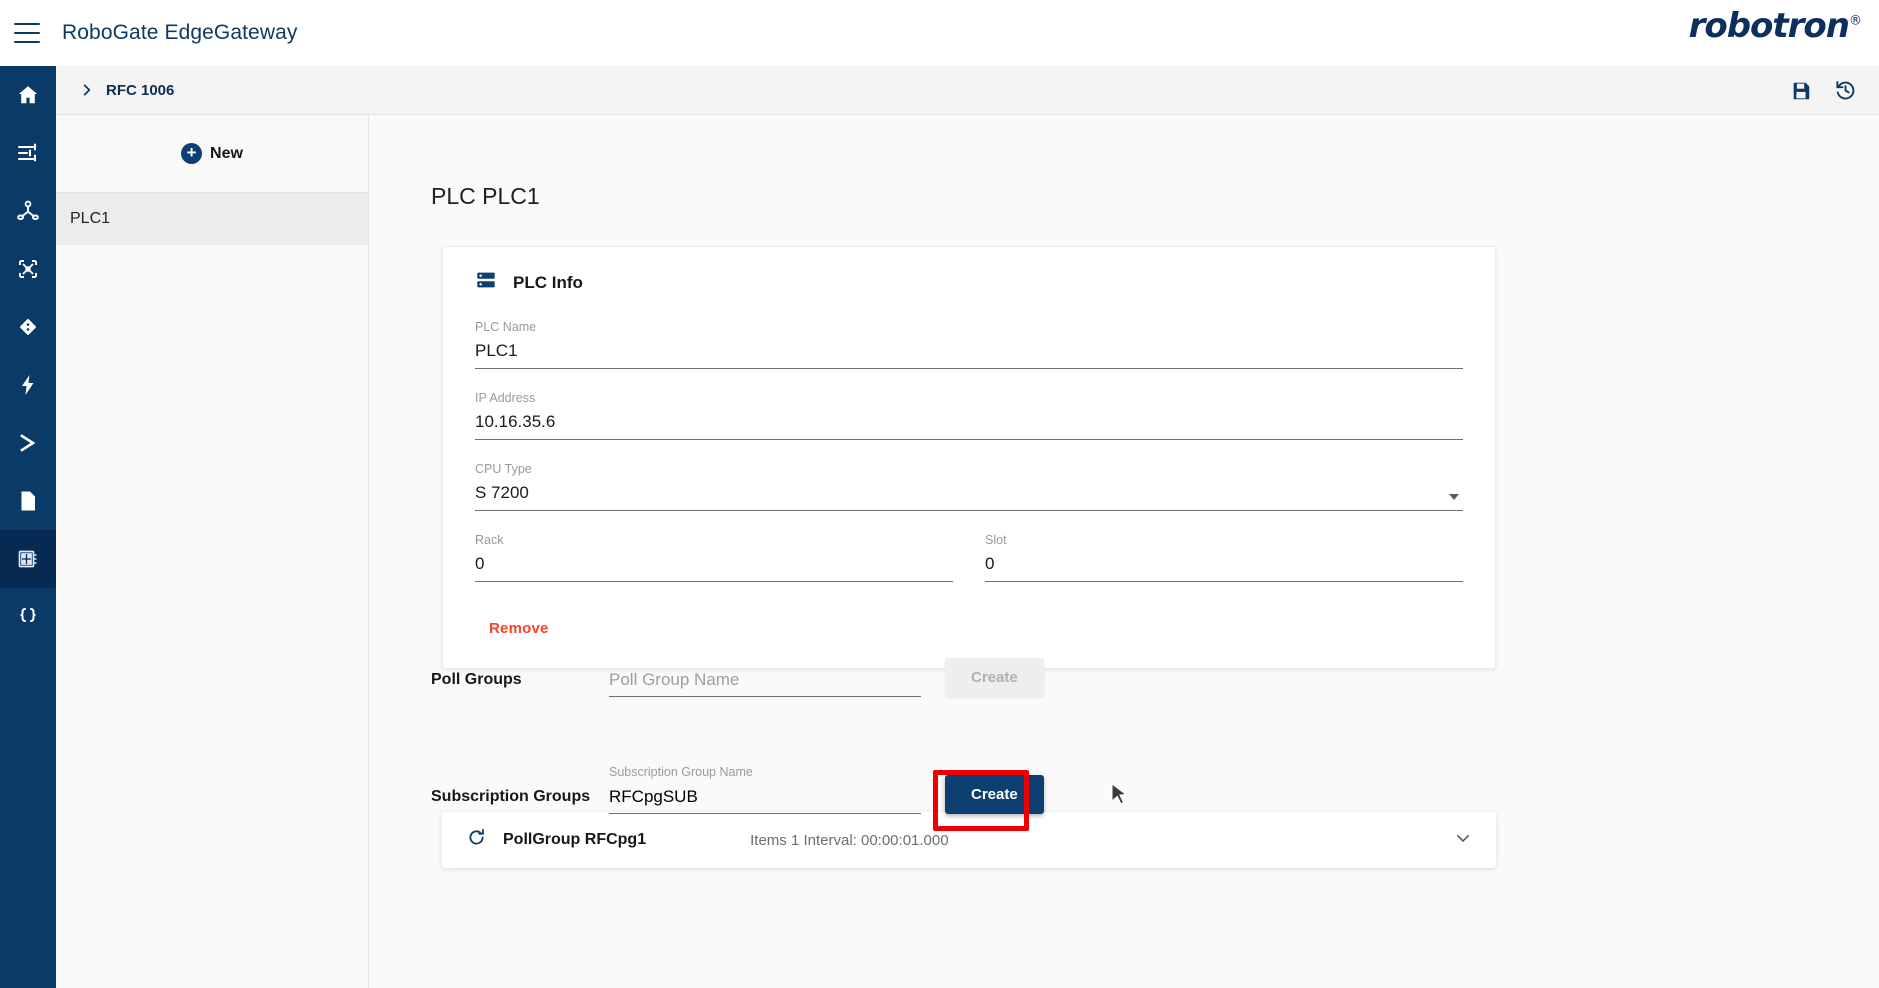 The image size is (1879, 988). I want to click on document-icon, so click(28, 501).